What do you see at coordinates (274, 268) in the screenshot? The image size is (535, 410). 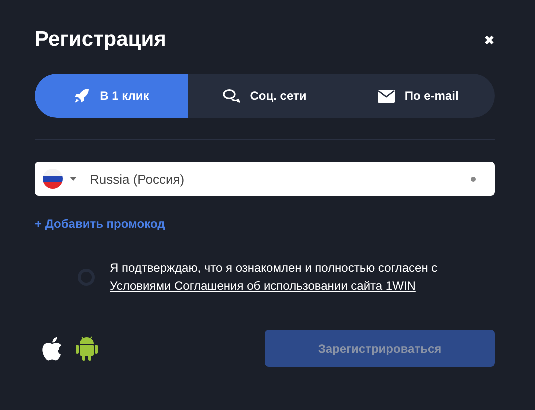 I see `agreement-text: Я подтверждаю, что я ознакомлен и полностью согласен с` at bounding box center [274, 268].